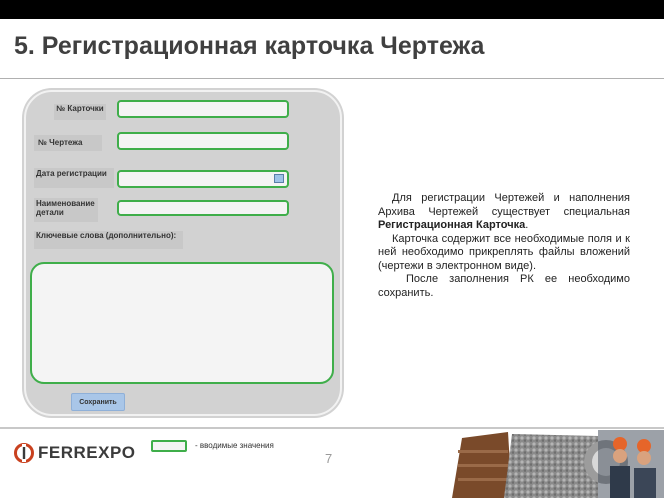 This screenshot has height=498, width=664. What do you see at coordinates (332, 9) in the screenshot?
I see `top-bar` at bounding box center [332, 9].